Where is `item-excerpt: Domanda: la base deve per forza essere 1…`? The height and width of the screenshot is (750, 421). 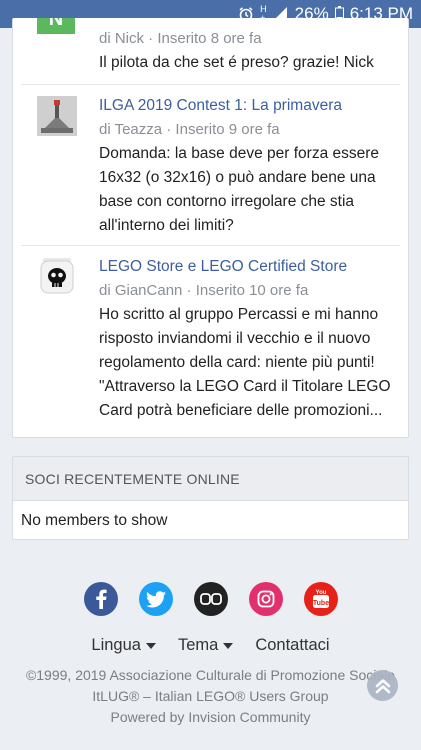 item-excerpt: Domanda: la base deve per forza essere 1… is located at coordinates (246, 190).